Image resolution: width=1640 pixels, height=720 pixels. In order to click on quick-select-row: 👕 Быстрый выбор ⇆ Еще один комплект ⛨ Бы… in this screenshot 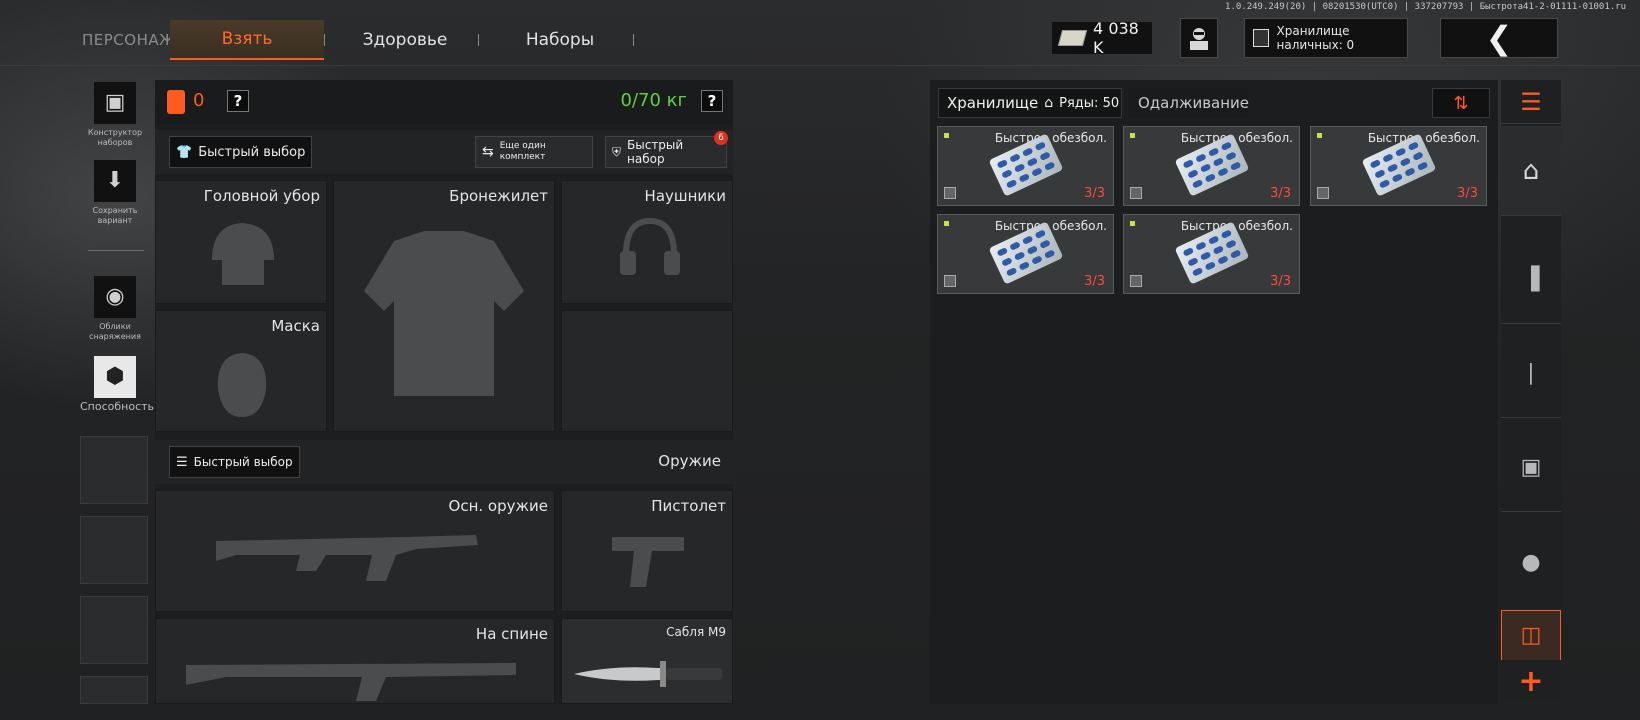, I will do `click(444, 152)`.